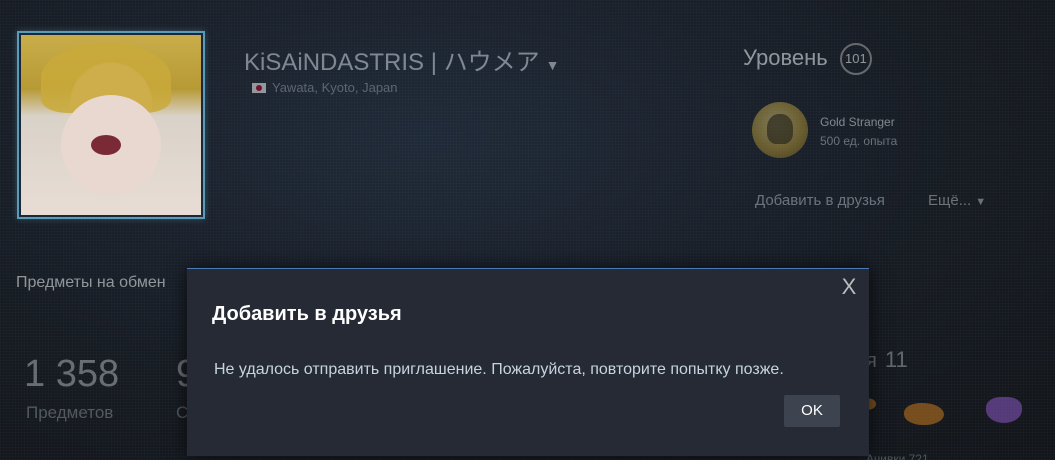 The width and height of the screenshot is (1055, 460). What do you see at coordinates (897, 456) in the screenshot?
I see `bottom-partial-text: Ачивки 721` at bounding box center [897, 456].